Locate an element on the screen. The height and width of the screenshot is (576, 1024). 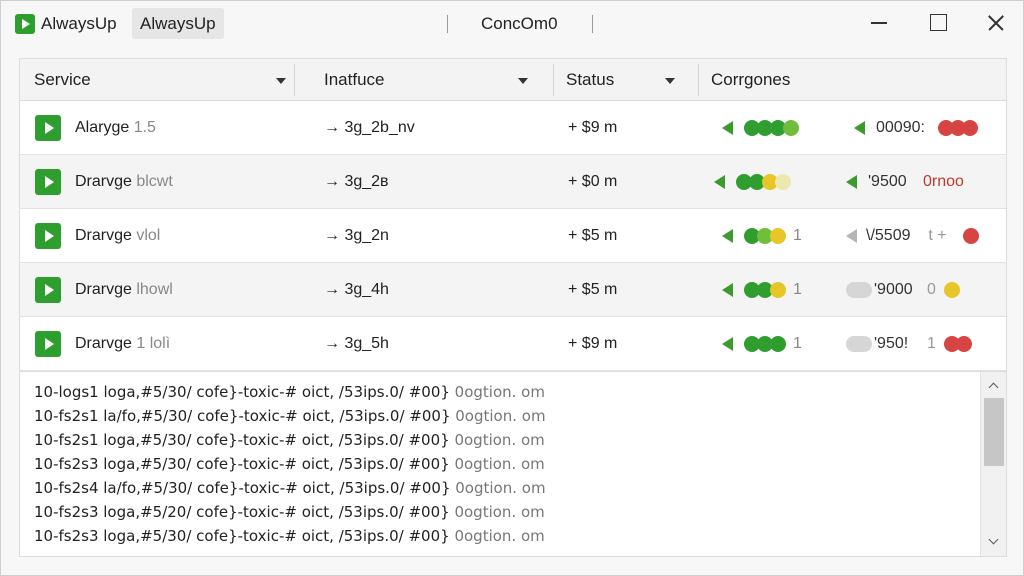
service-name-sub: 1.5 is located at coordinates (142, 127).